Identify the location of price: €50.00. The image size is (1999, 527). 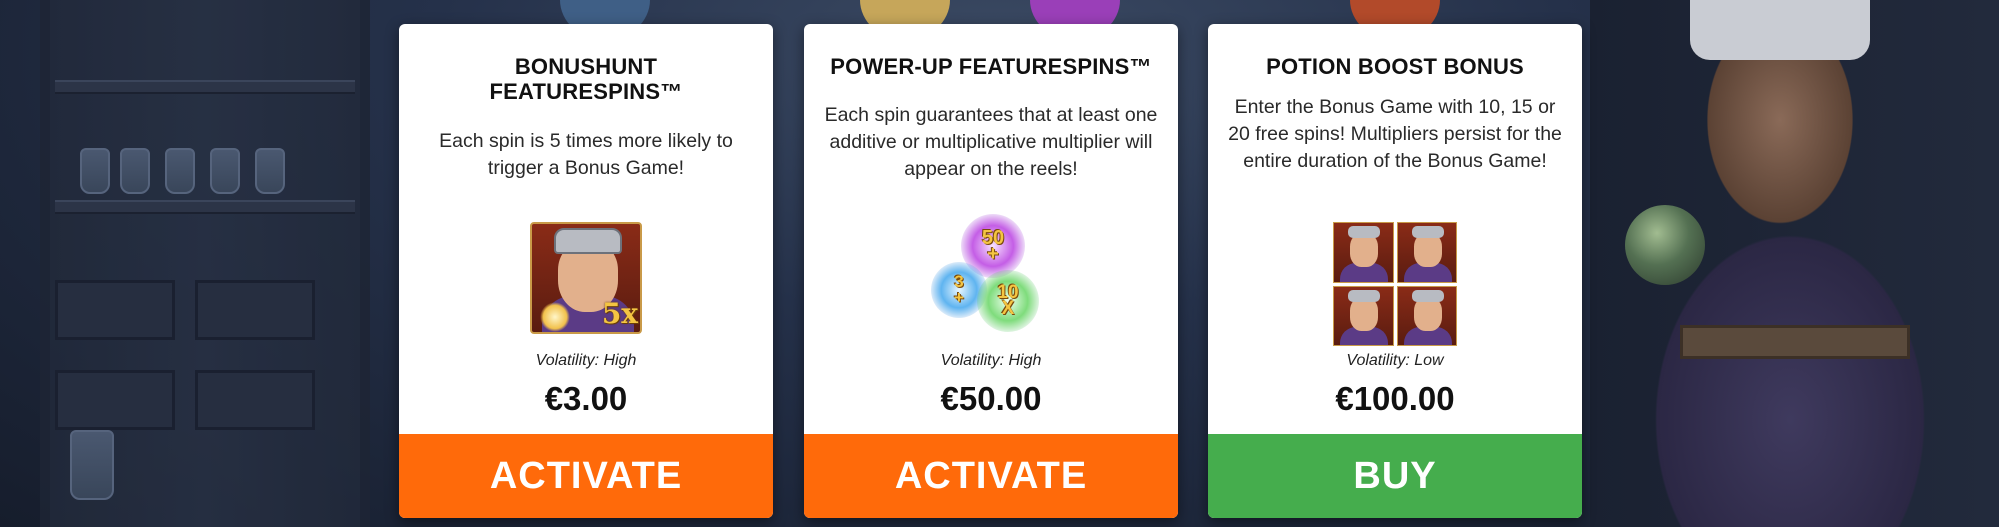
(991, 398).